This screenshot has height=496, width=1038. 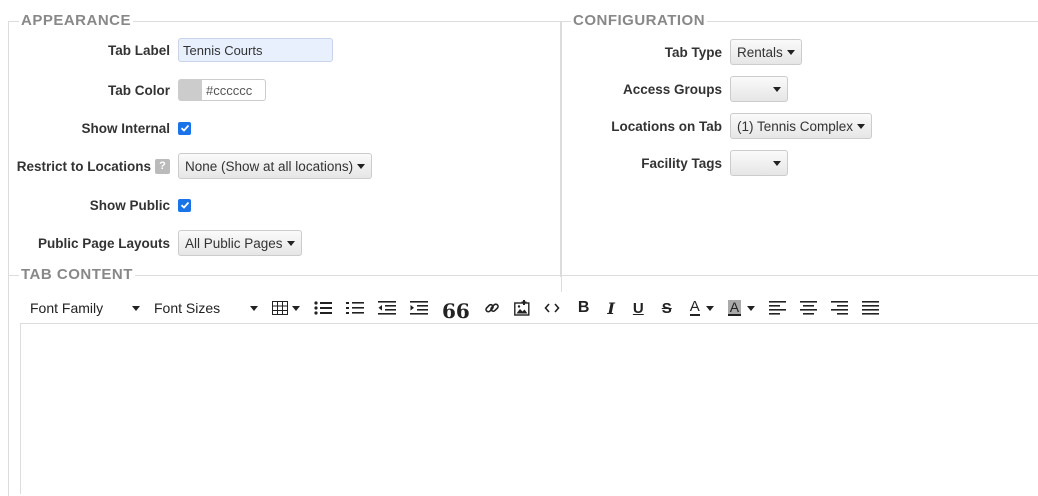 I want to click on tab-label-label: Tab Label, so click(x=138, y=50).